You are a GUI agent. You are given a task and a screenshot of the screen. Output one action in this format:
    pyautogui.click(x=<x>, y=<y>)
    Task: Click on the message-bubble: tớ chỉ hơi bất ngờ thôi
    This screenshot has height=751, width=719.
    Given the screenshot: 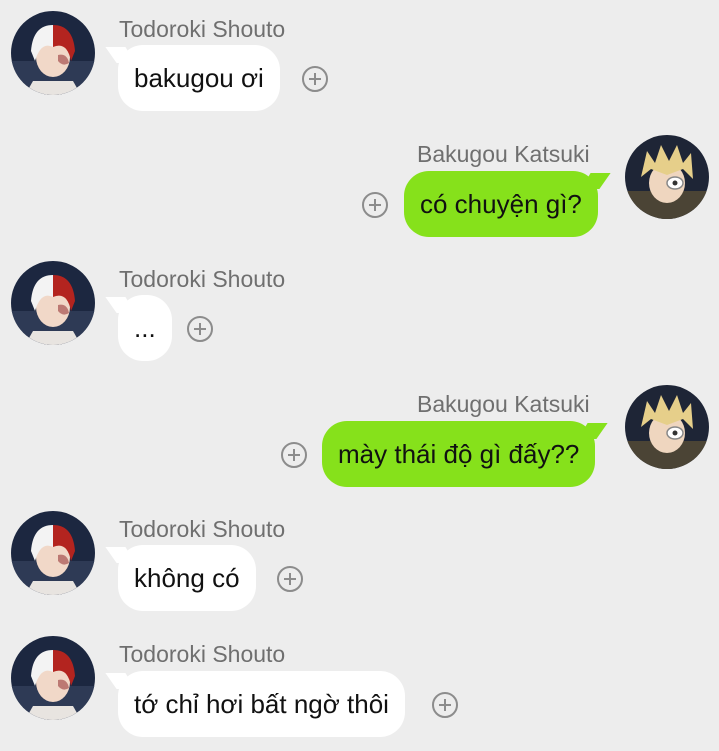 What is the action you would take?
    pyautogui.click(x=261, y=704)
    